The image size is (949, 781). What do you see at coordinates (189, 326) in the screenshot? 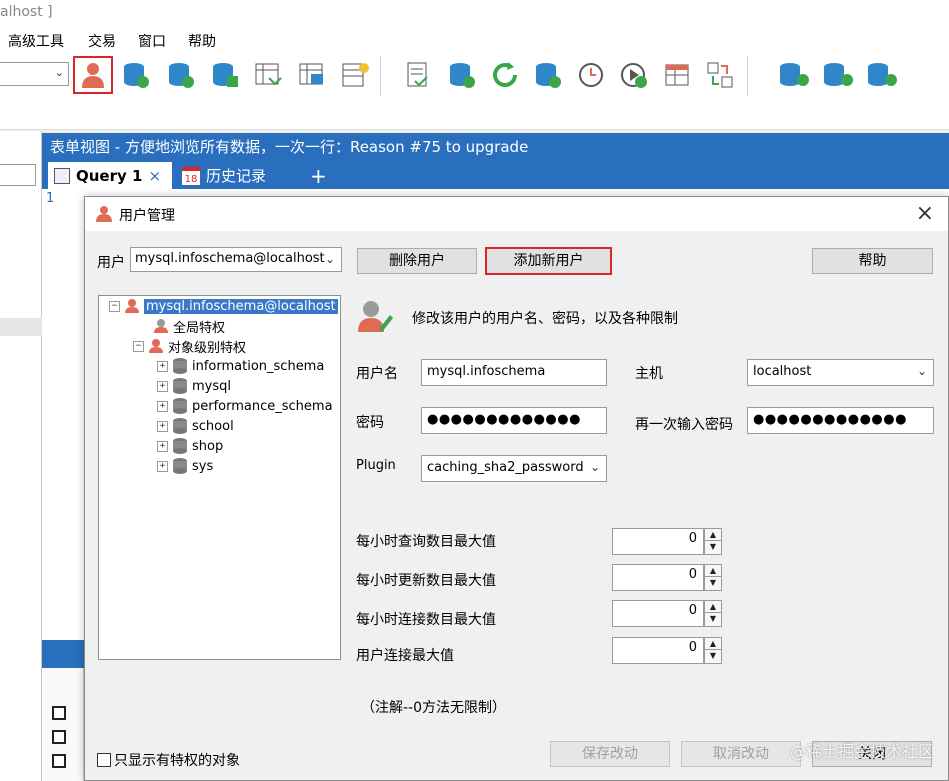
I see `tree-node-global-privileges: 全局特权` at bounding box center [189, 326].